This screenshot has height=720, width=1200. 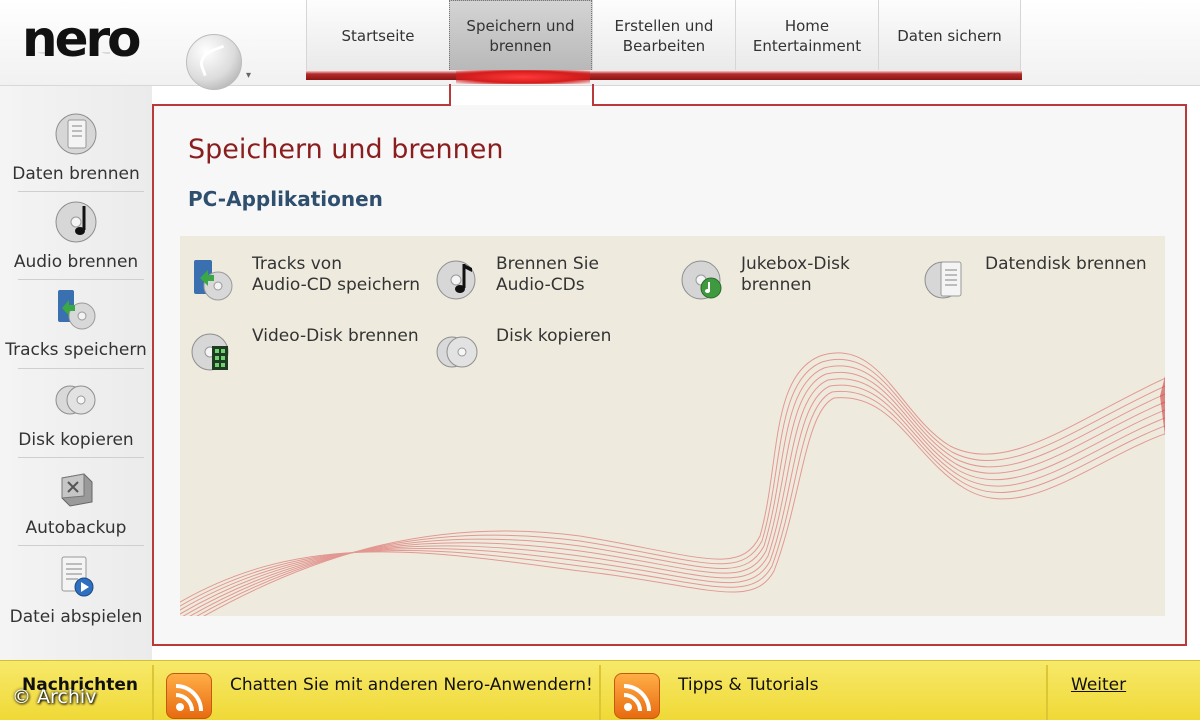 I want to click on sidebar-item-label: Datei abspielen, so click(x=76, y=617).